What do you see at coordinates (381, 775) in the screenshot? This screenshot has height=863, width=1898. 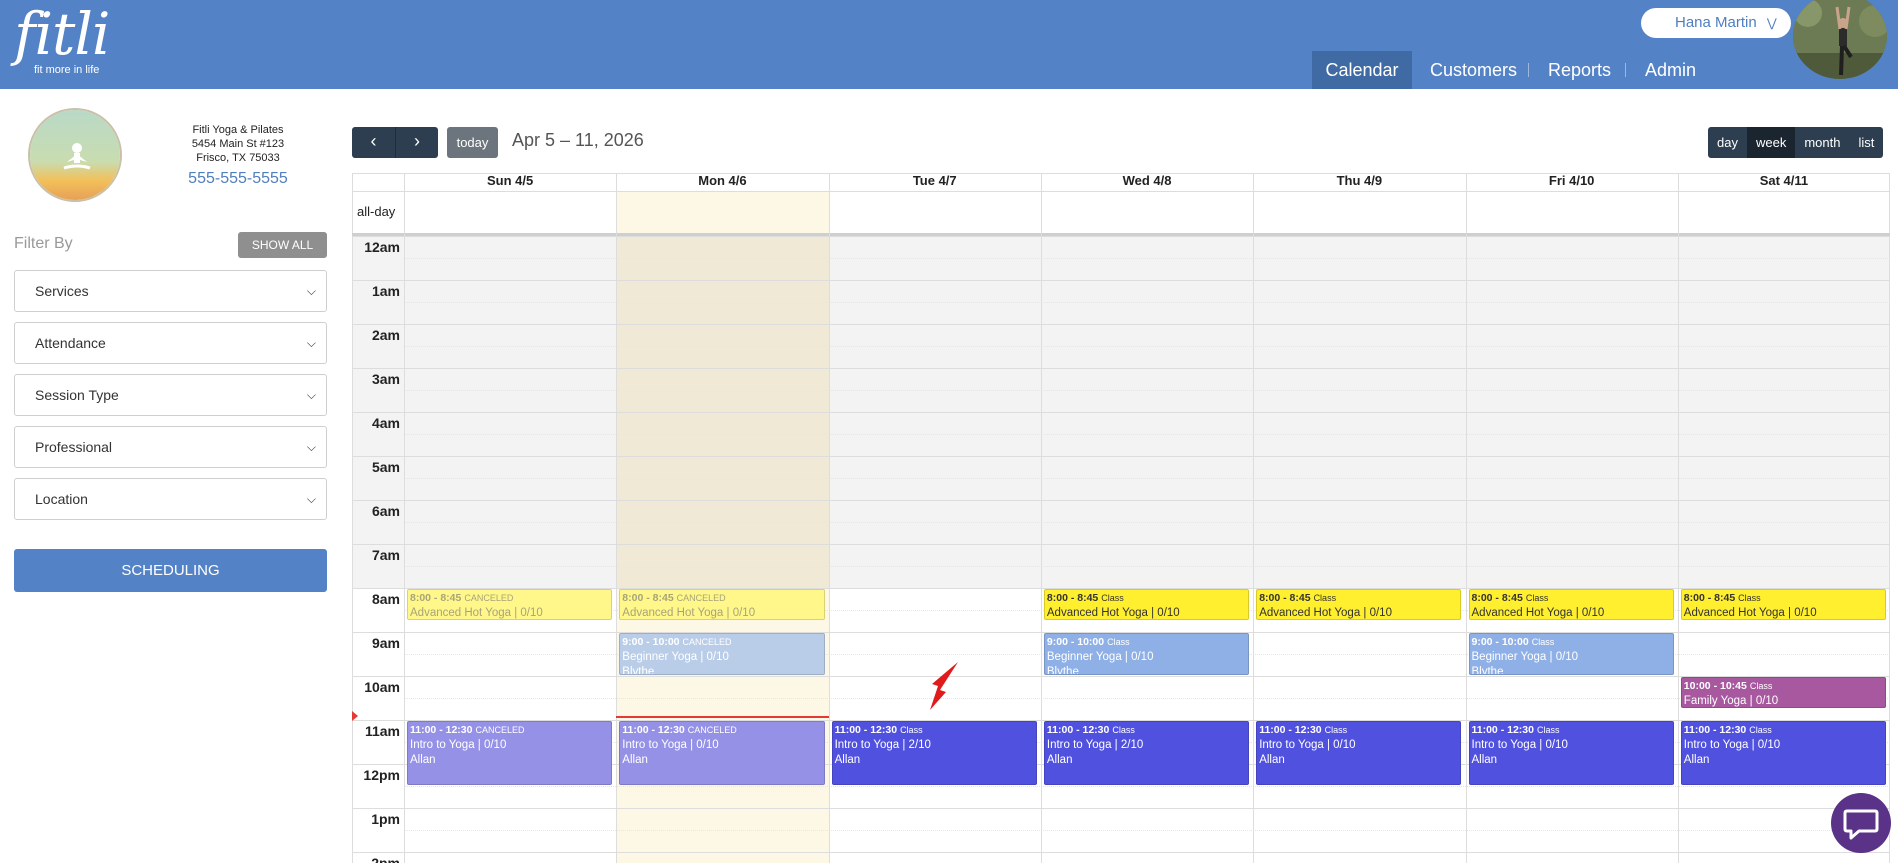 I see `hour-label: 12pm` at bounding box center [381, 775].